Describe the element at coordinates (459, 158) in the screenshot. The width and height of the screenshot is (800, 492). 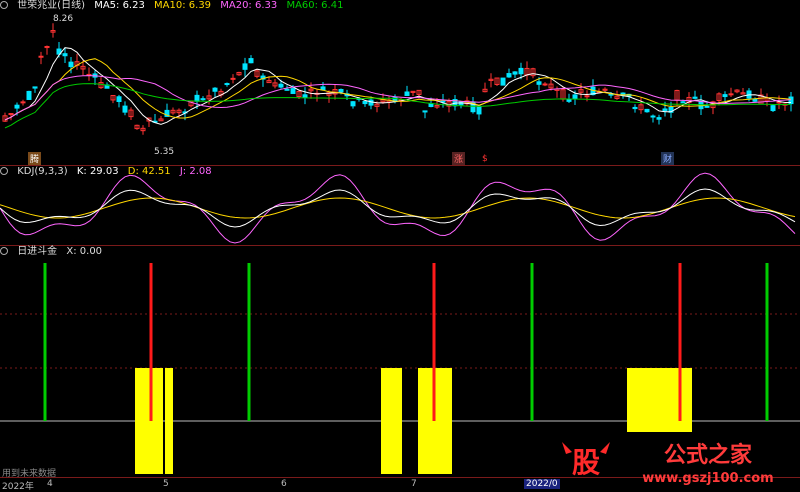
I see `event-tag-2: 涨` at that location.